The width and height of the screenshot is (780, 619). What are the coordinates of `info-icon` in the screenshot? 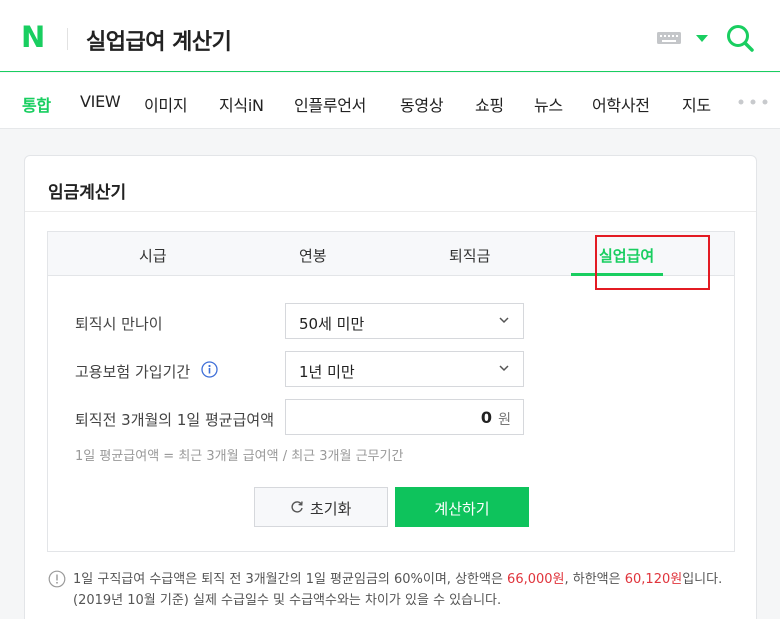 It's located at (209, 369).